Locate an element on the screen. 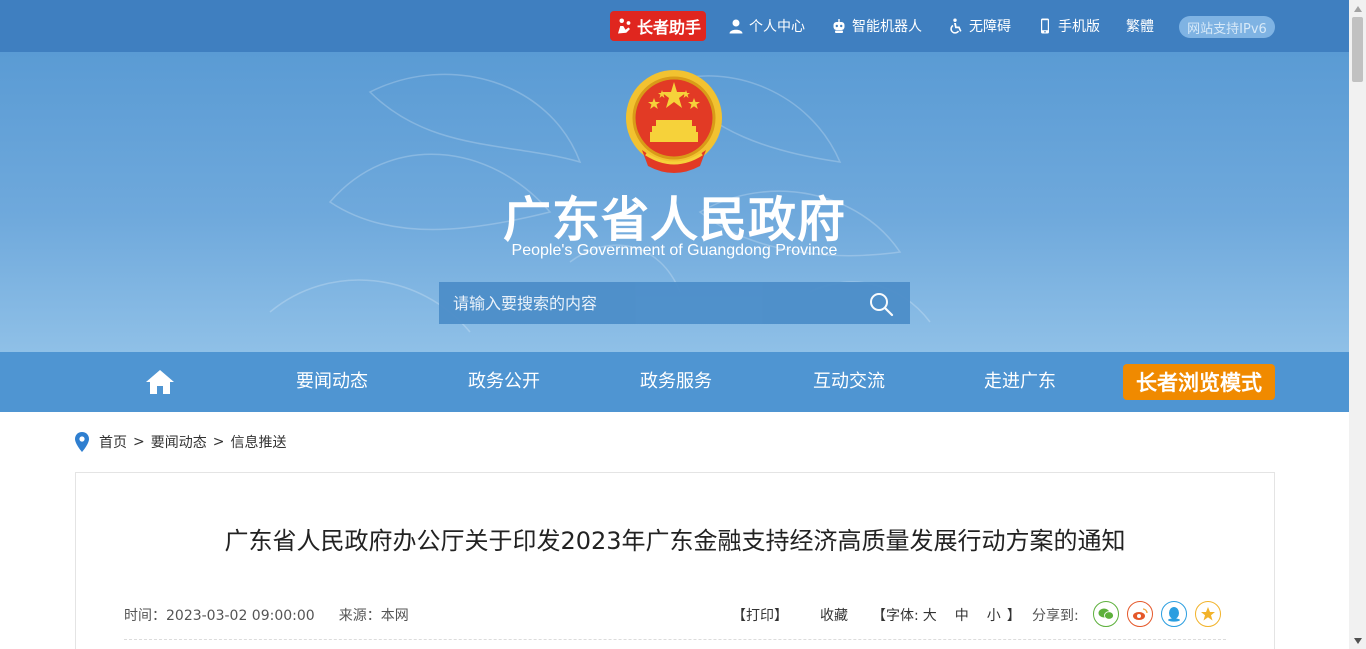  elder-helper-button: 长者助手 is located at coordinates (658, 26).